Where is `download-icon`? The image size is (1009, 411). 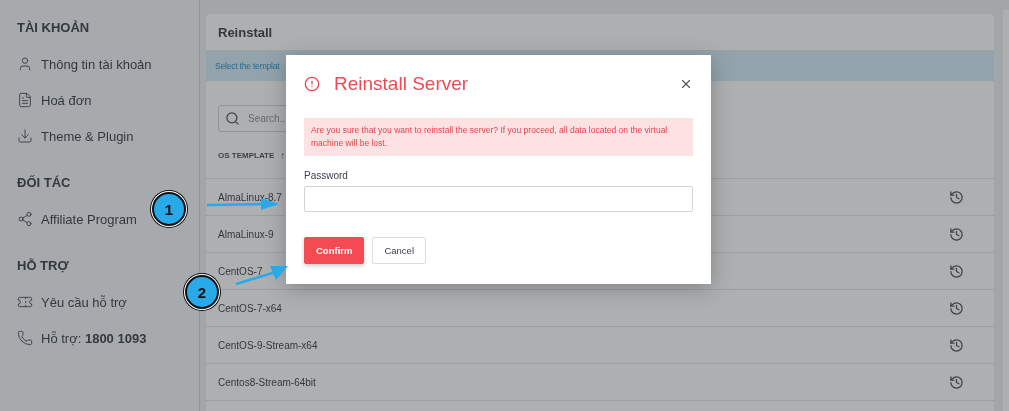
download-icon is located at coordinates (25, 136).